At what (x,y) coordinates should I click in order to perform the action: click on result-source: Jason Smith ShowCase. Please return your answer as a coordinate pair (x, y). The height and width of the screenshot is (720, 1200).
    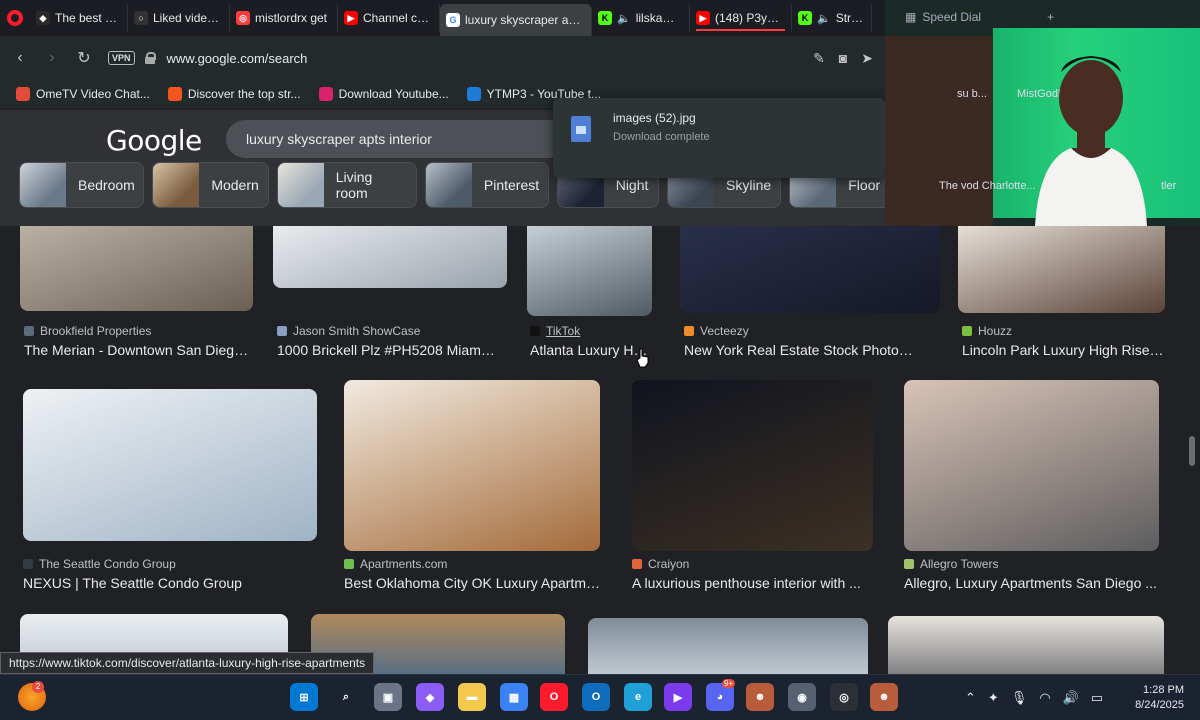
    Looking at the image, I should click on (348, 331).